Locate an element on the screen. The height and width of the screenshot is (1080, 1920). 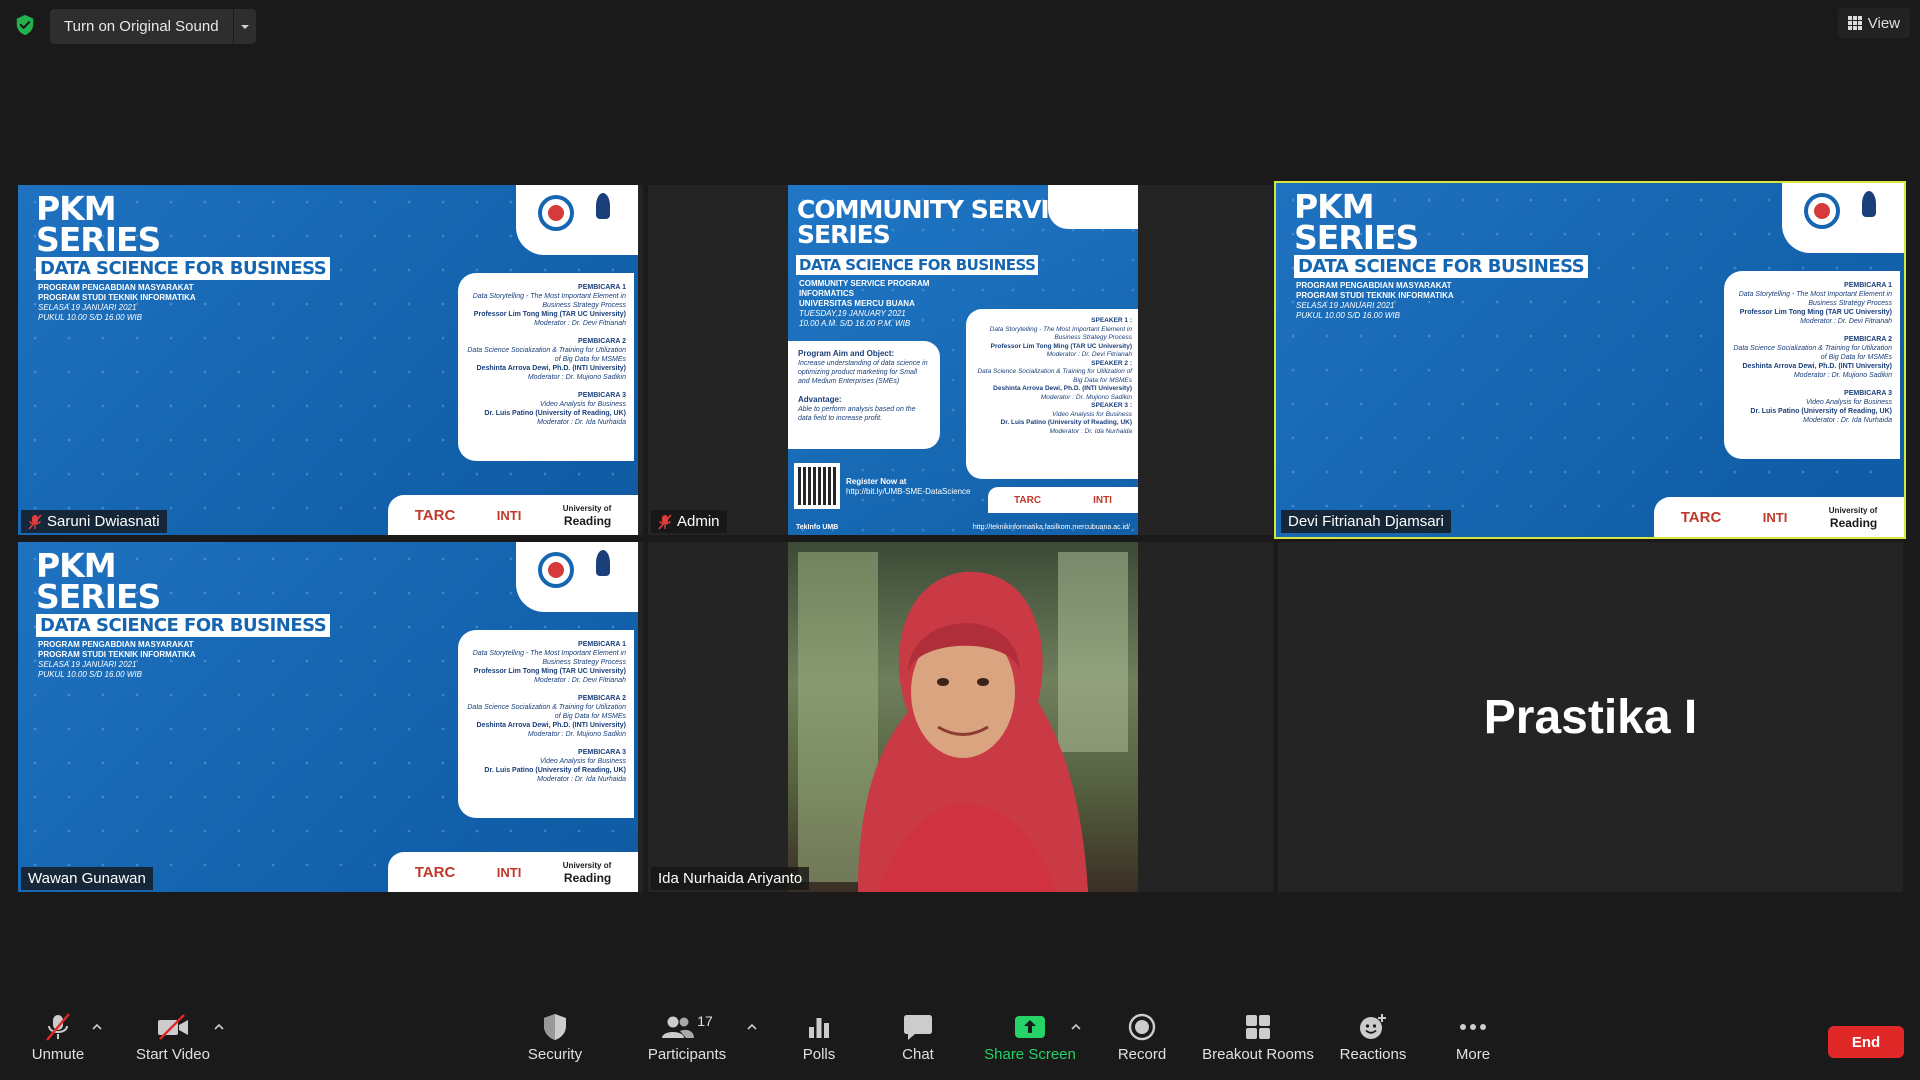
original-sound-dropdown is located at coordinates (245, 26).